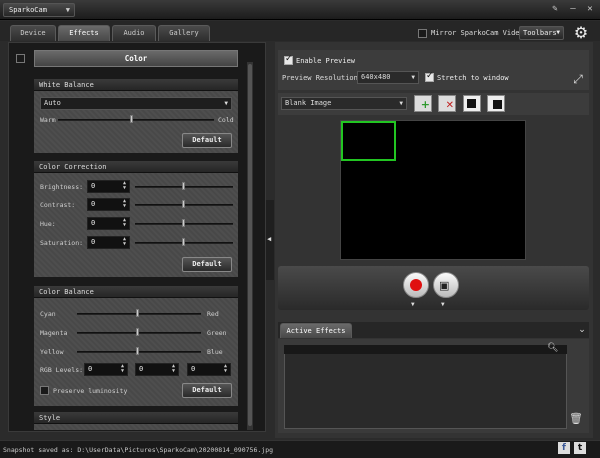 This screenshot has width=600, height=458. Describe the element at coordinates (269, 239) in the screenshot. I see `collapse-arrow-icon: ◀` at that location.